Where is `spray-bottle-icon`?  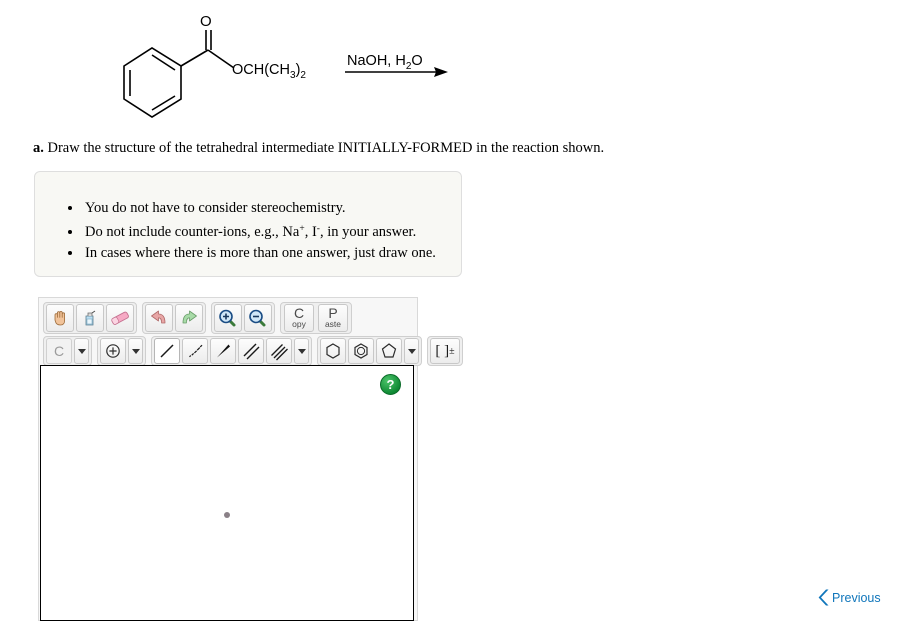 spray-bottle-icon is located at coordinates (90, 318).